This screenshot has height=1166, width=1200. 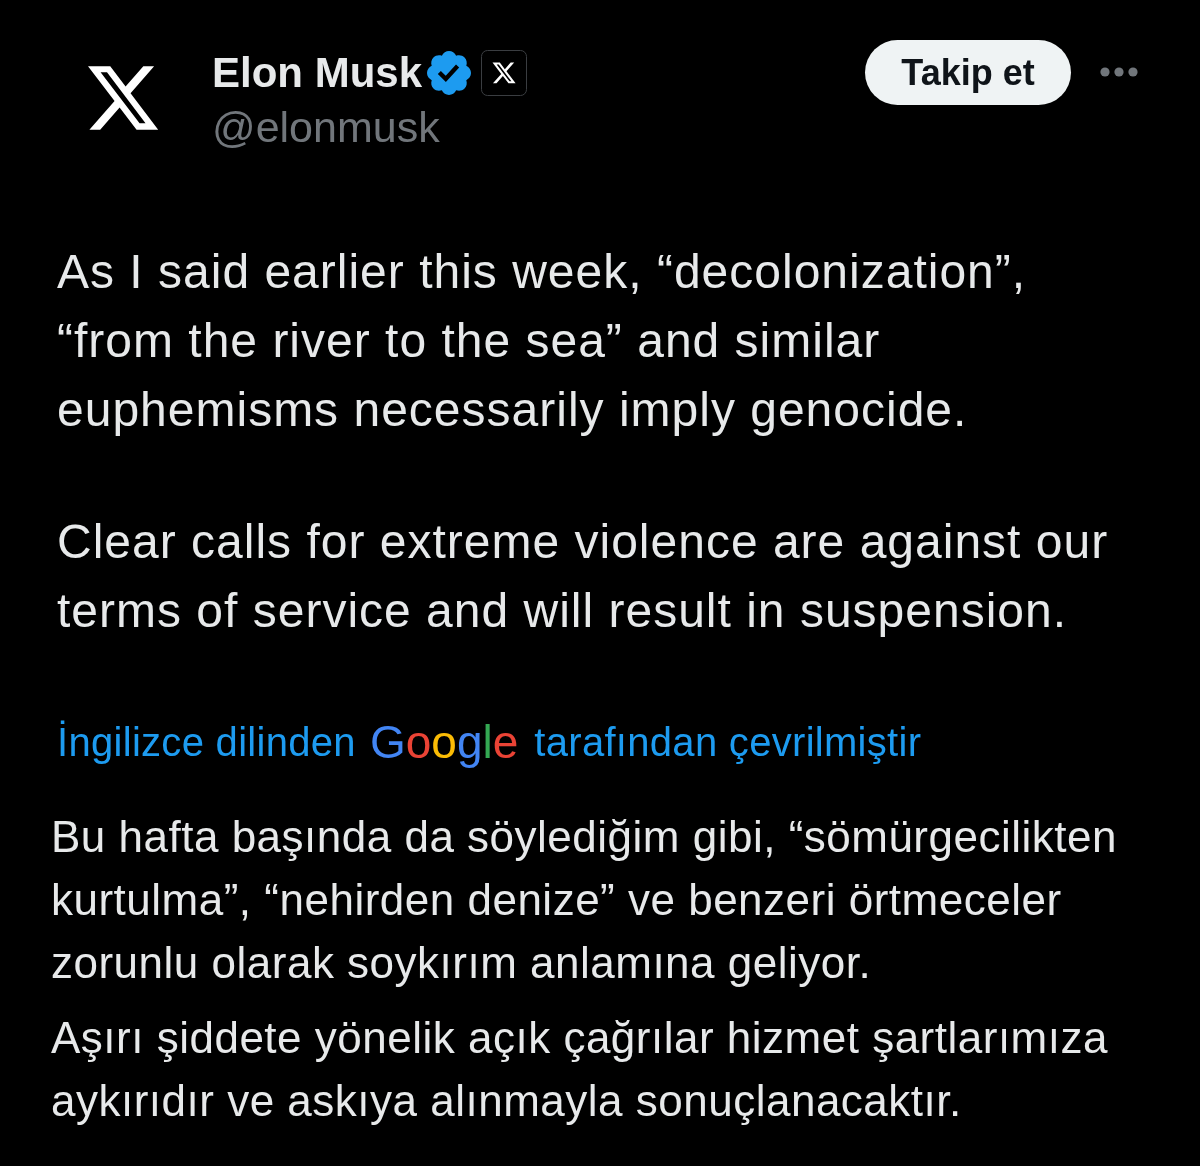 I want to click on more-options-icon, so click(x=1119, y=72).